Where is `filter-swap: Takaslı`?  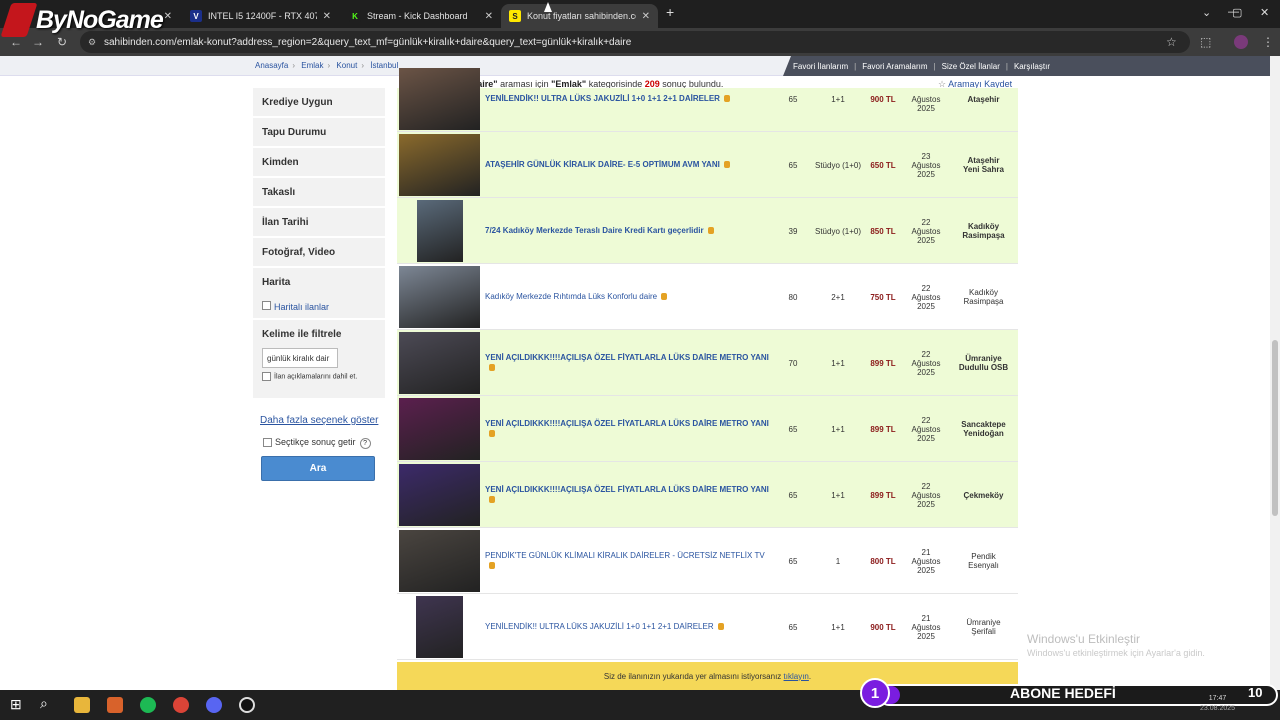
filter-swap: Takaslı is located at coordinates (319, 192).